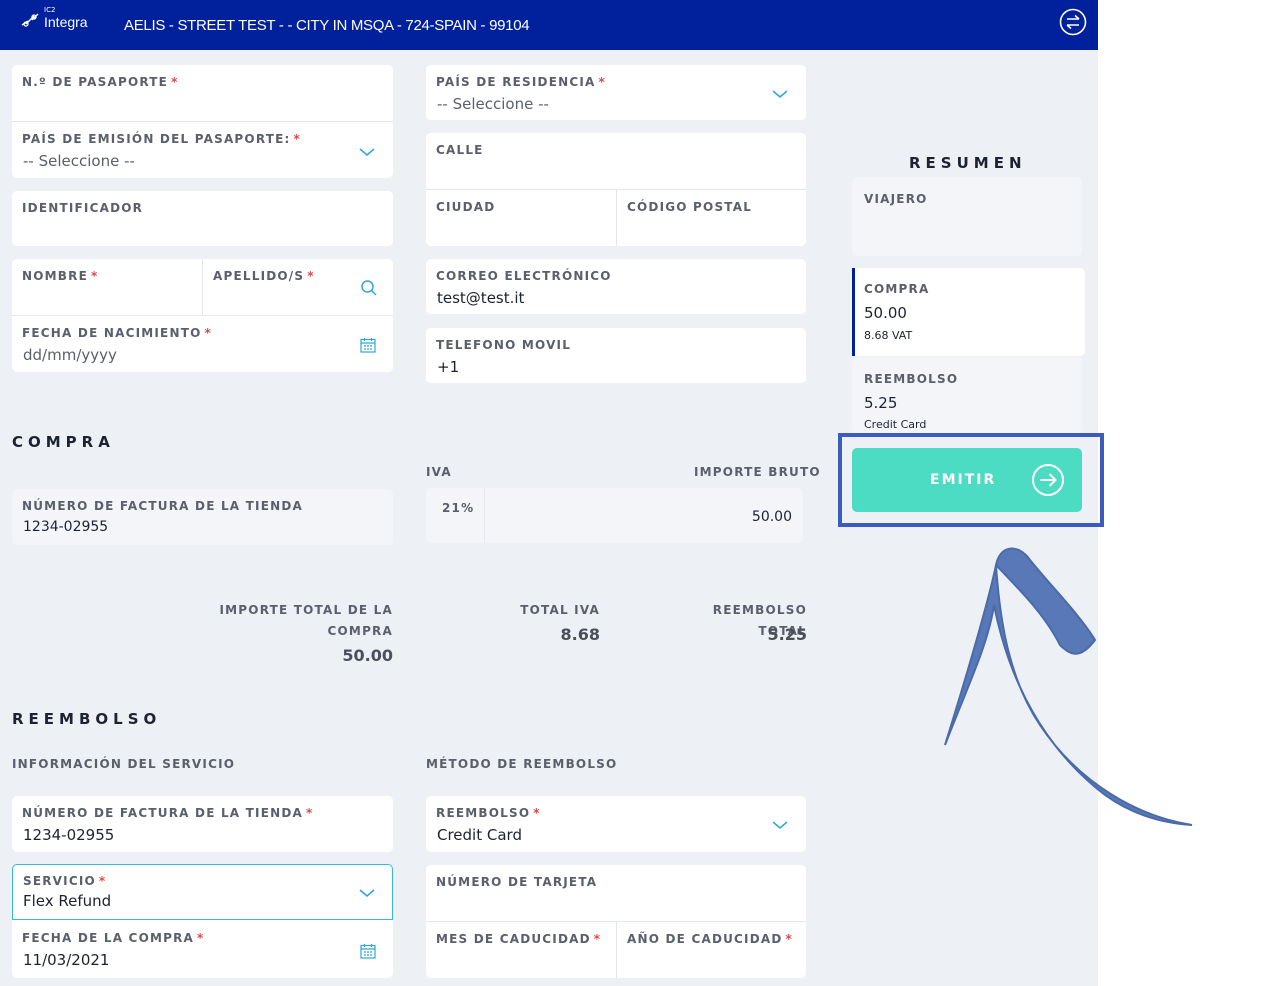 This screenshot has height=986, width=1268. I want to click on iva-rate-value: 21%, so click(458, 508).